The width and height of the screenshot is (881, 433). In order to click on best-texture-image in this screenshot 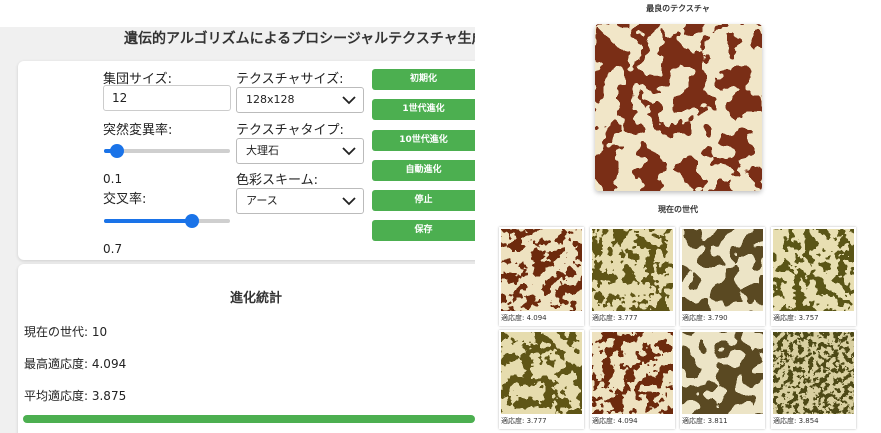, I will do `click(678, 107)`.